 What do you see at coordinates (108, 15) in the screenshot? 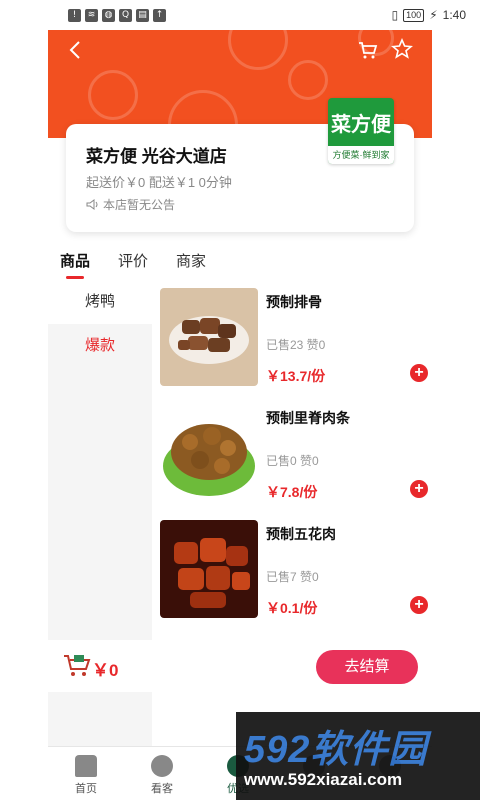
I see `app-icon: ◍` at bounding box center [108, 15].